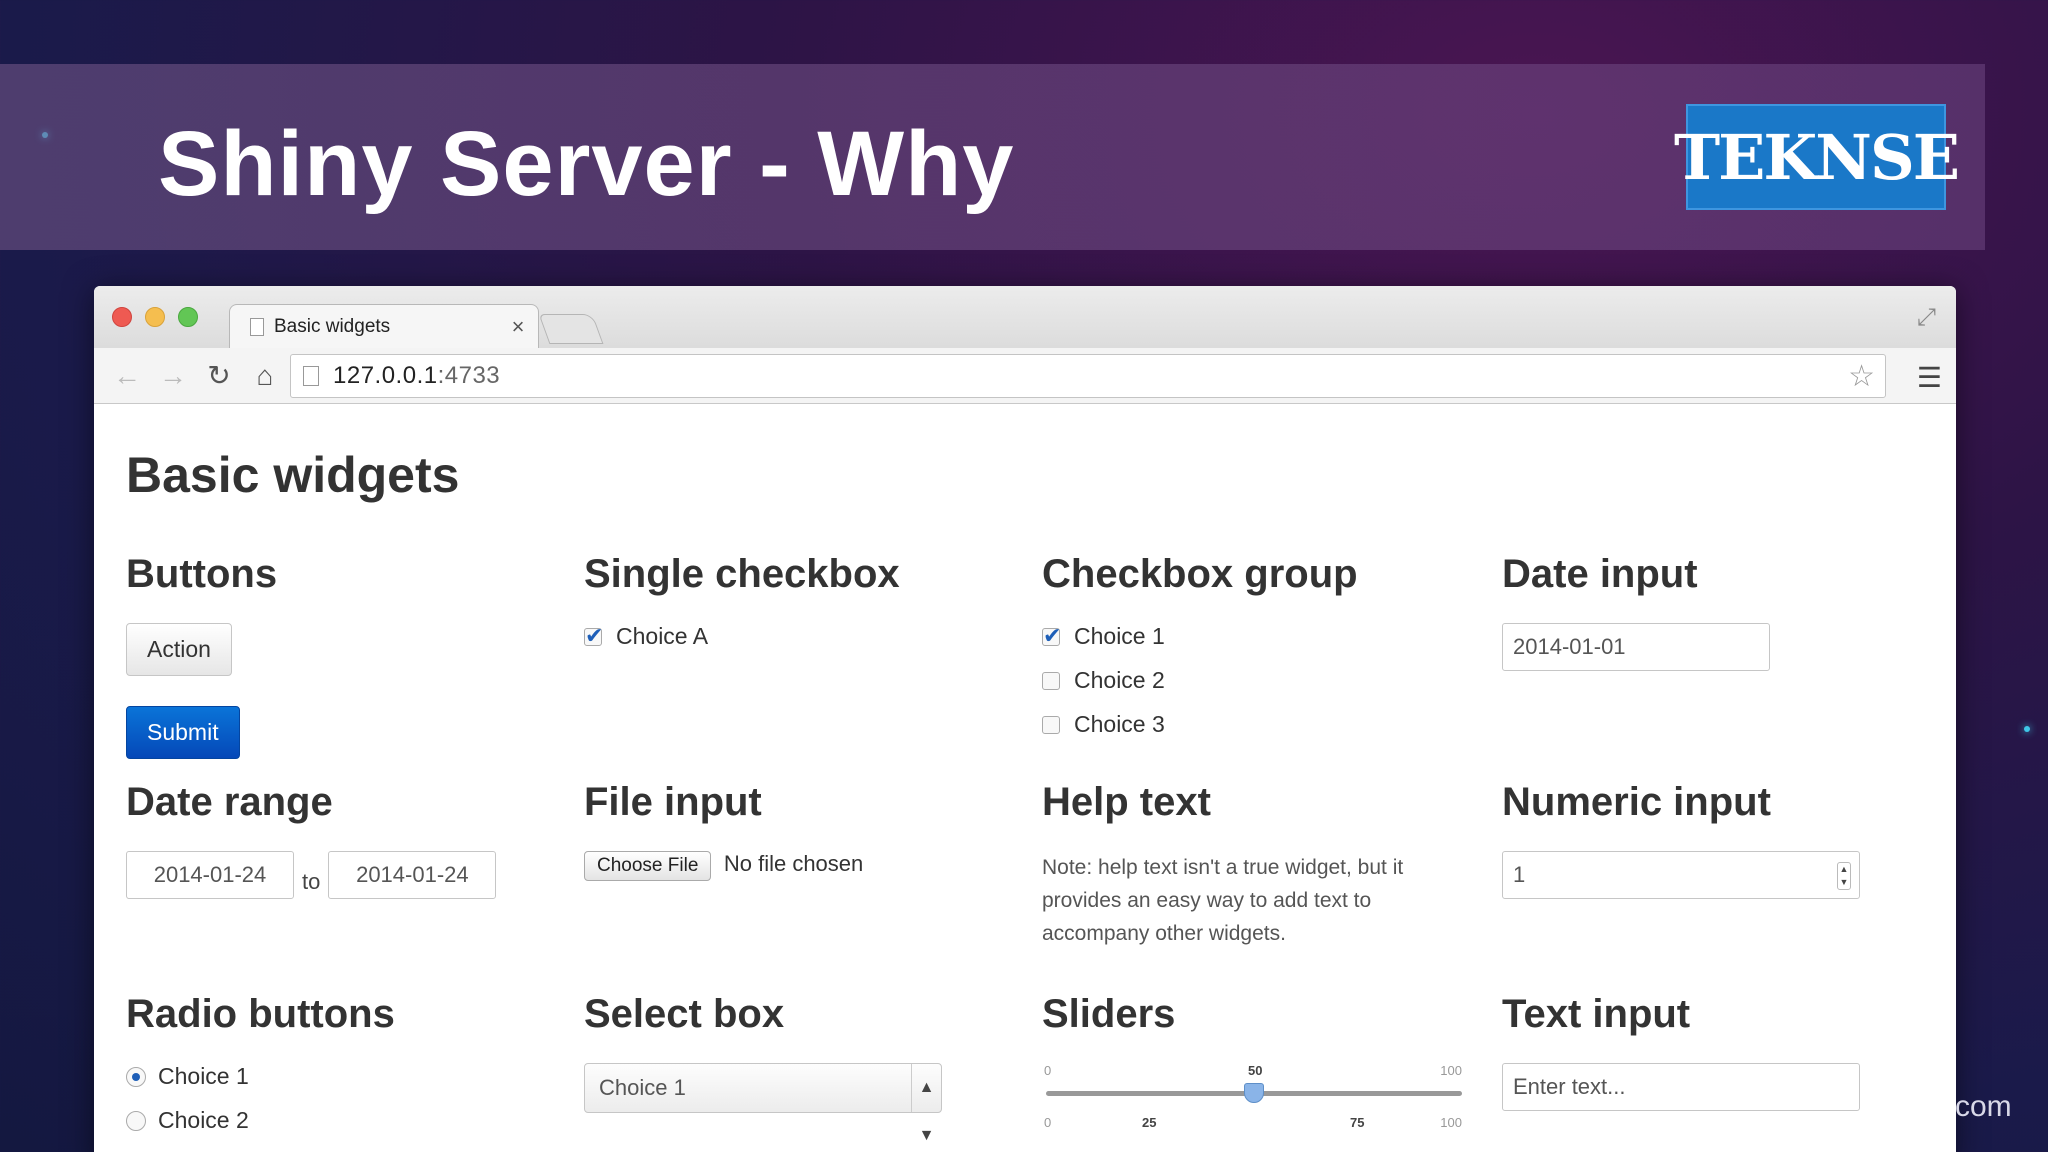  What do you see at coordinates (412, 875) in the screenshot?
I see `date-range-end-field: 2014-01-24` at bounding box center [412, 875].